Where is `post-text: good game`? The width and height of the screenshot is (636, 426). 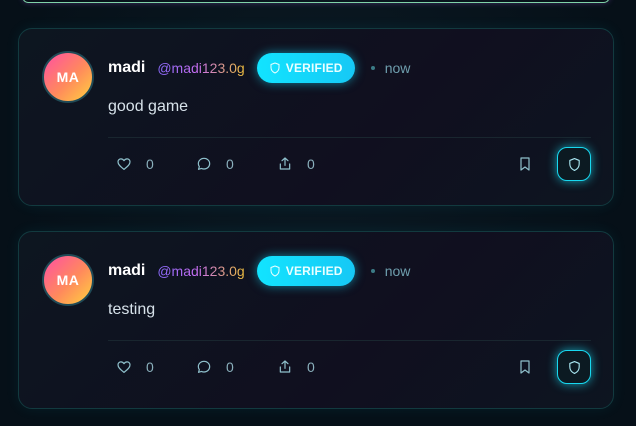
post-text: good game is located at coordinates (148, 106).